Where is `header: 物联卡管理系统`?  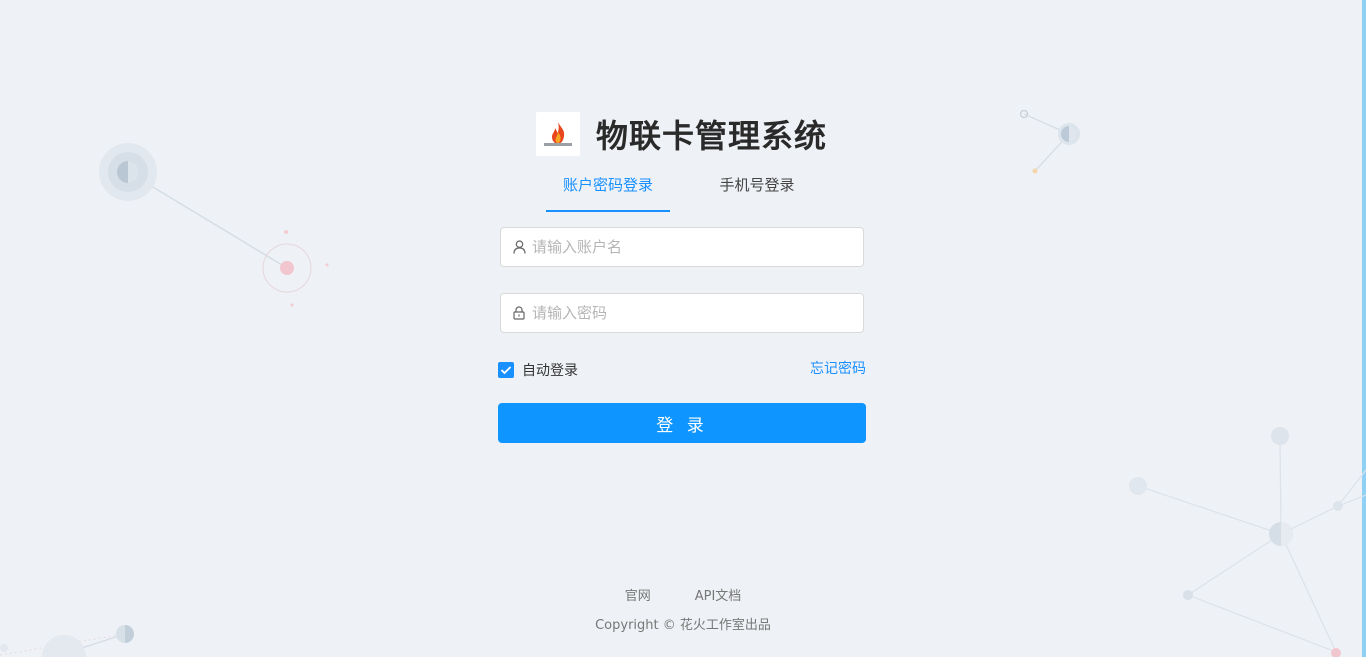 header: 物联卡管理系统 is located at coordinates (681, 134).